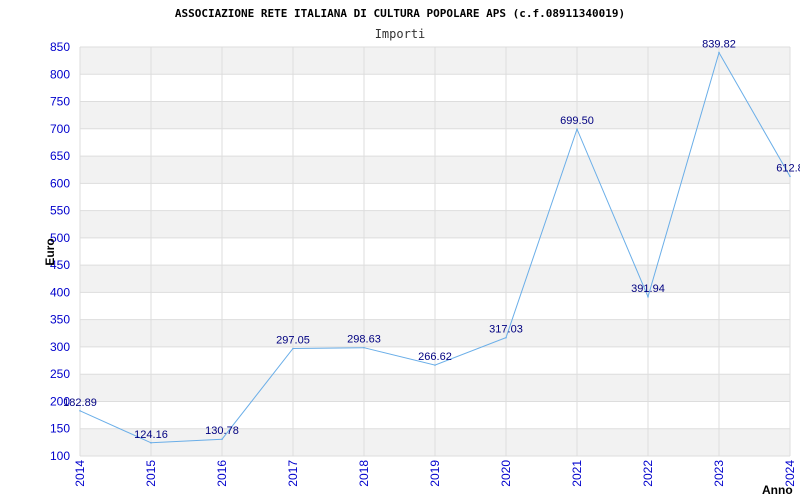 This screenshot has height=500, width=800. What do you see at coordinates (293, 473) in the screenshot?
I see `x-tick-label: 2017` at bounding box center [293, 473].